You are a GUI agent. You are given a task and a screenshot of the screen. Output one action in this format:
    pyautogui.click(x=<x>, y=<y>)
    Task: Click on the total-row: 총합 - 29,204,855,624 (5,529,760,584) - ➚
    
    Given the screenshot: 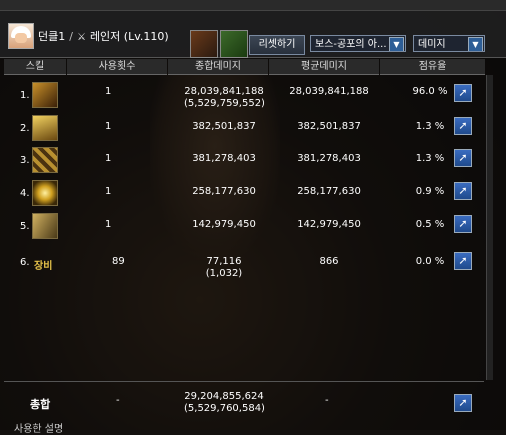 What is the action you would take?
    pyautogui.click(x=253, y=403)
    